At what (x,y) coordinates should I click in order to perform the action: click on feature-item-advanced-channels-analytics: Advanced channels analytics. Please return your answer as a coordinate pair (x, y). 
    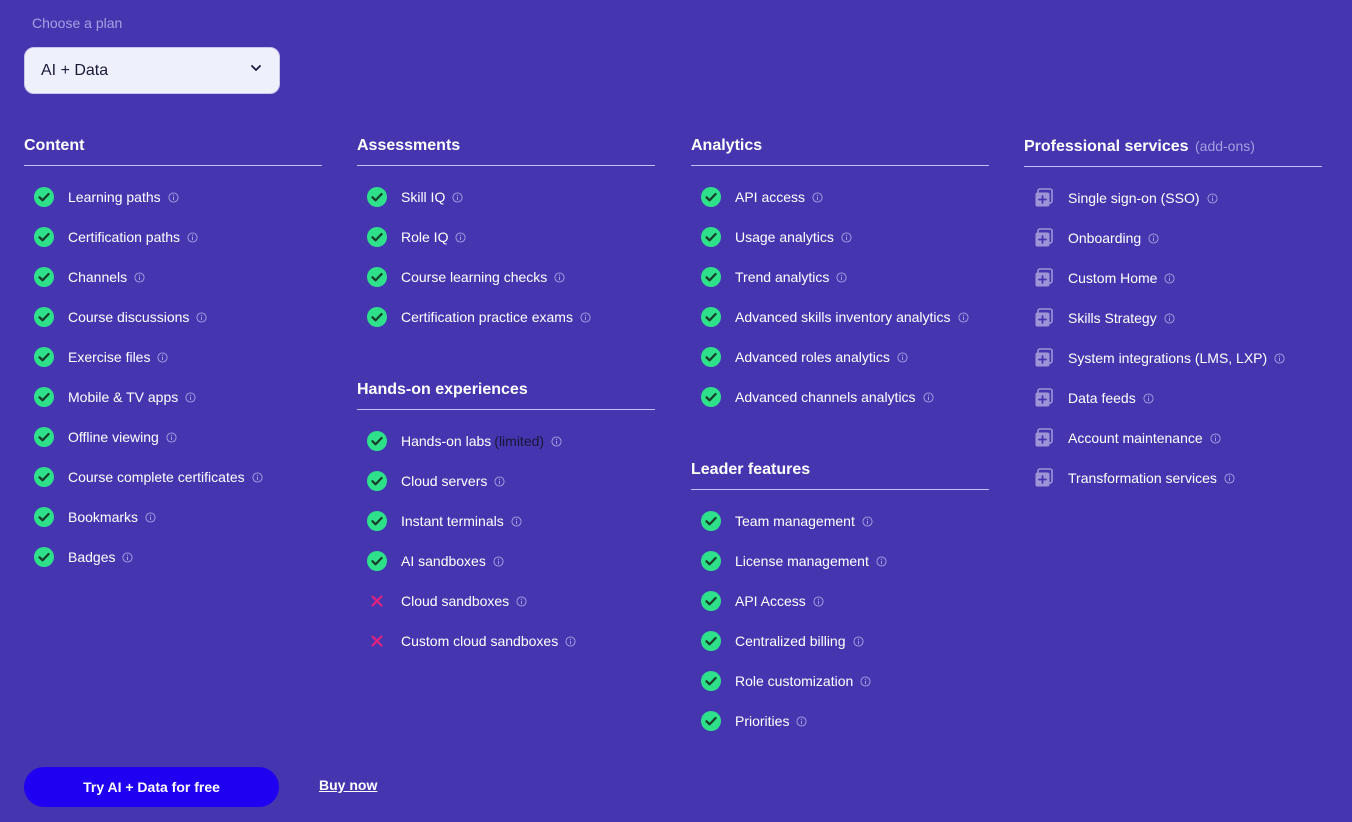
    Looking at the image, I should click on (840, 397).